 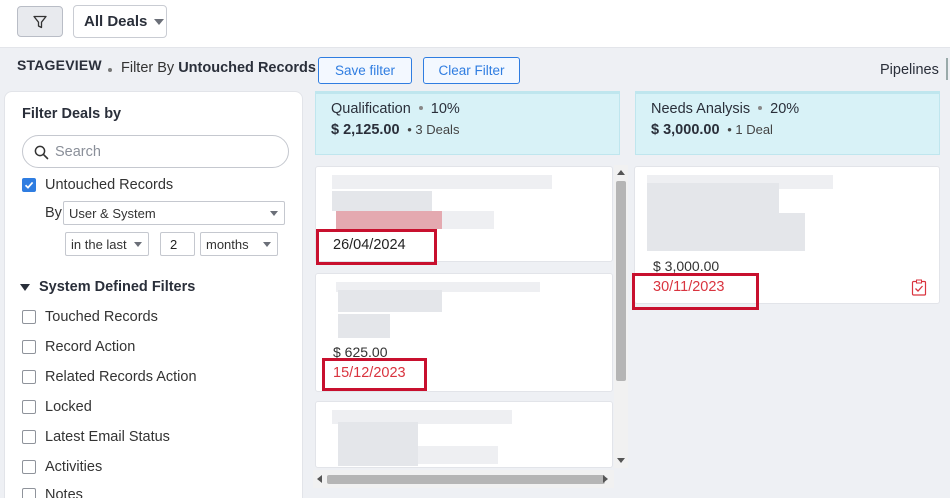 What do you see at coordinates (365, 70) in the screenshot?
I see `save-filter-button: Save filter` at bounding box center [365, 70].